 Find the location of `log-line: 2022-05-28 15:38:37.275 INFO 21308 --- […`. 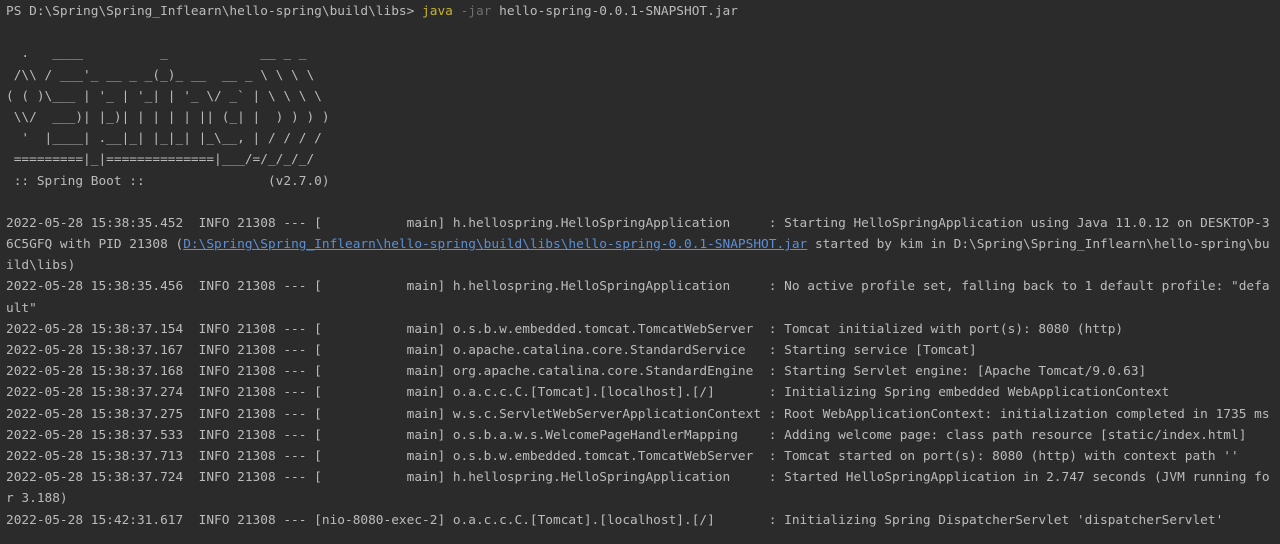

log-line: 2022-05-28 15:38:37.275 INFO 21308 --- [… is located at coordinates (638, 414).